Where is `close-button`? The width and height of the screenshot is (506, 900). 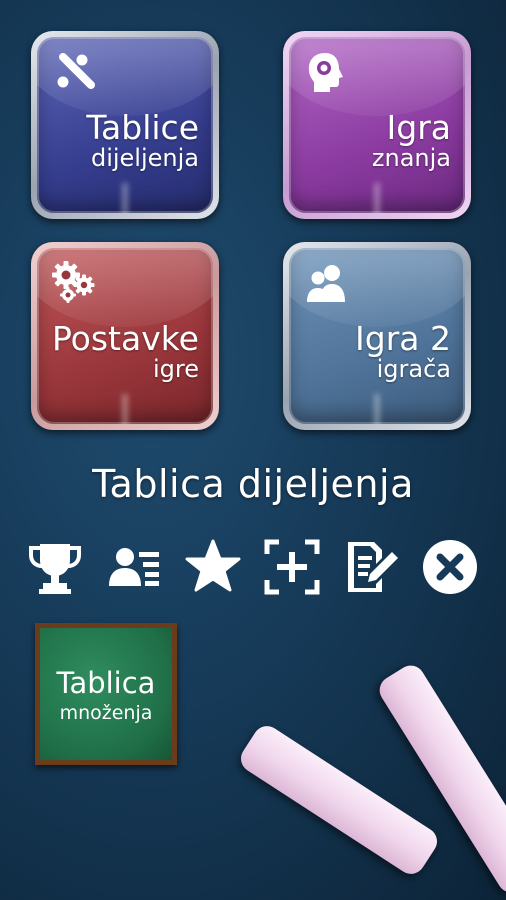
close-button is located at coordinates (450, 567).